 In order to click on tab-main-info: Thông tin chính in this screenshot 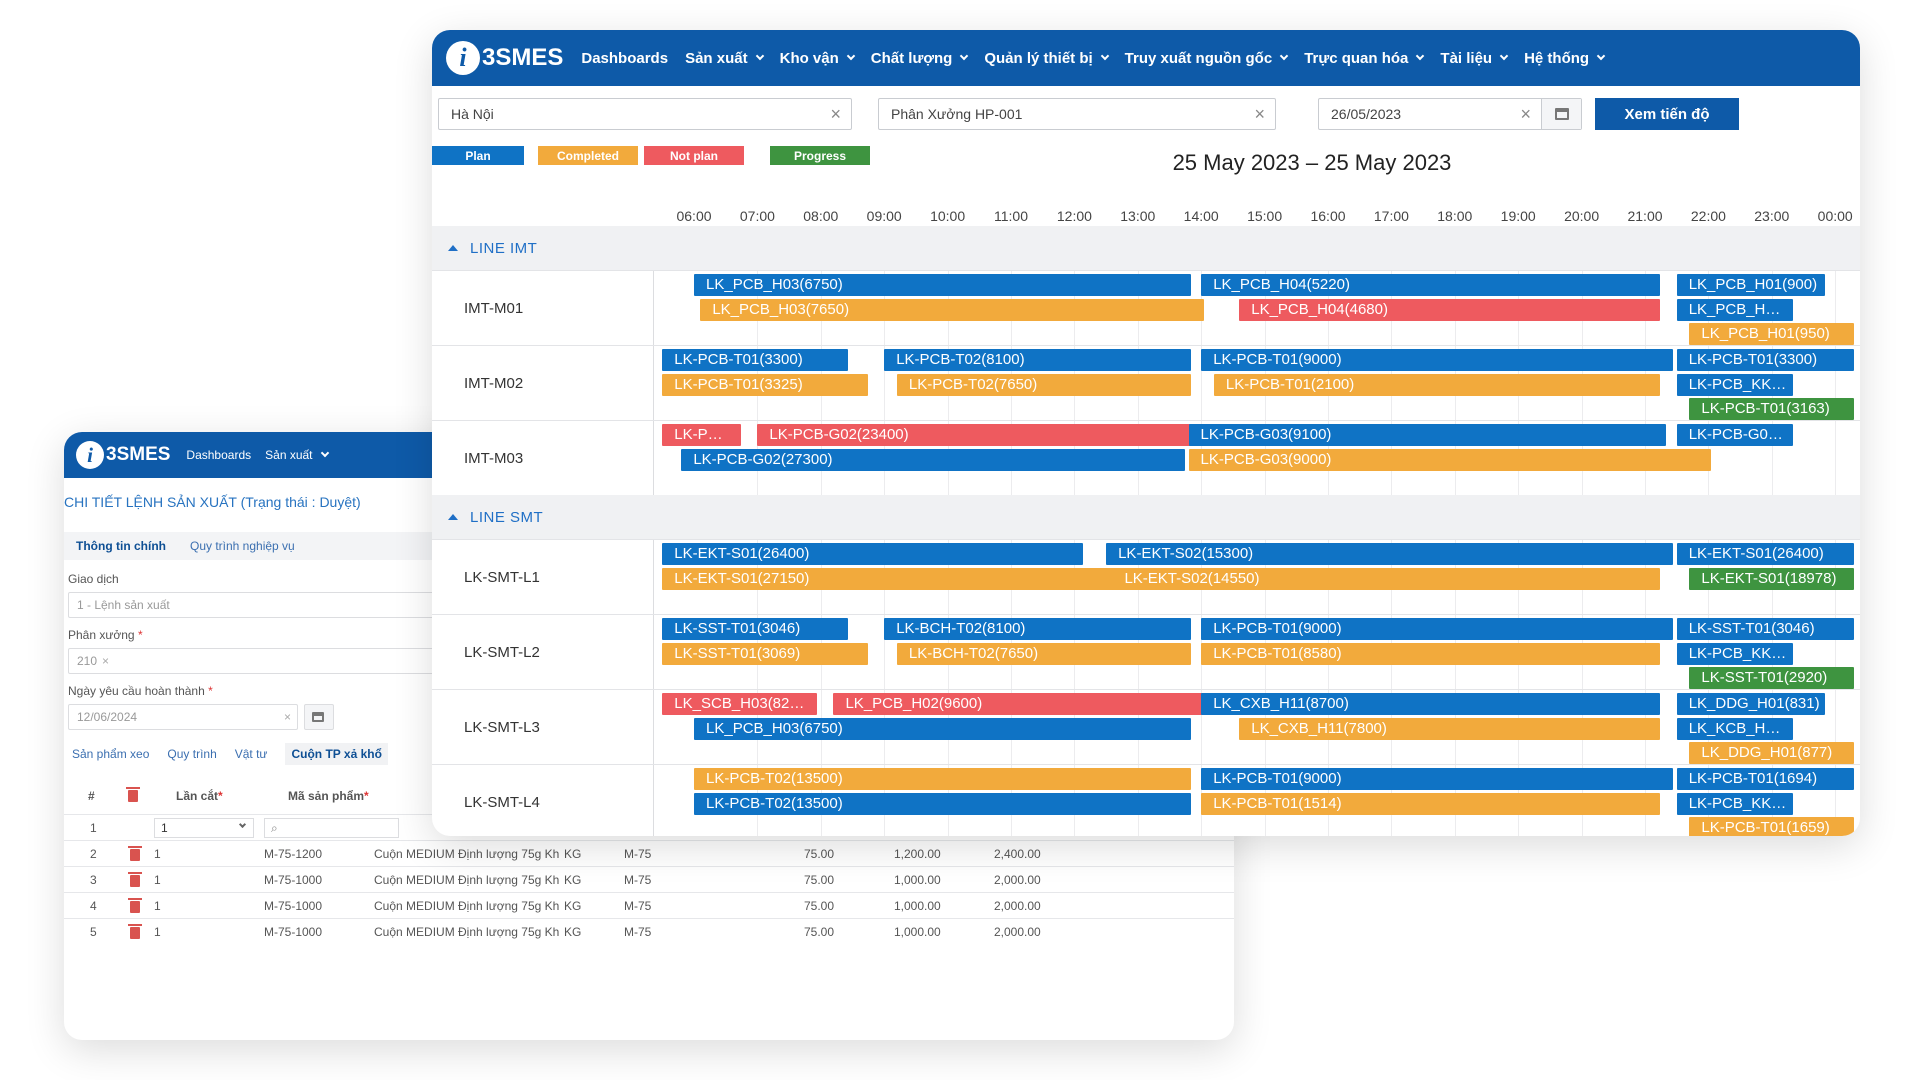, I will do `click(121, 546)`.